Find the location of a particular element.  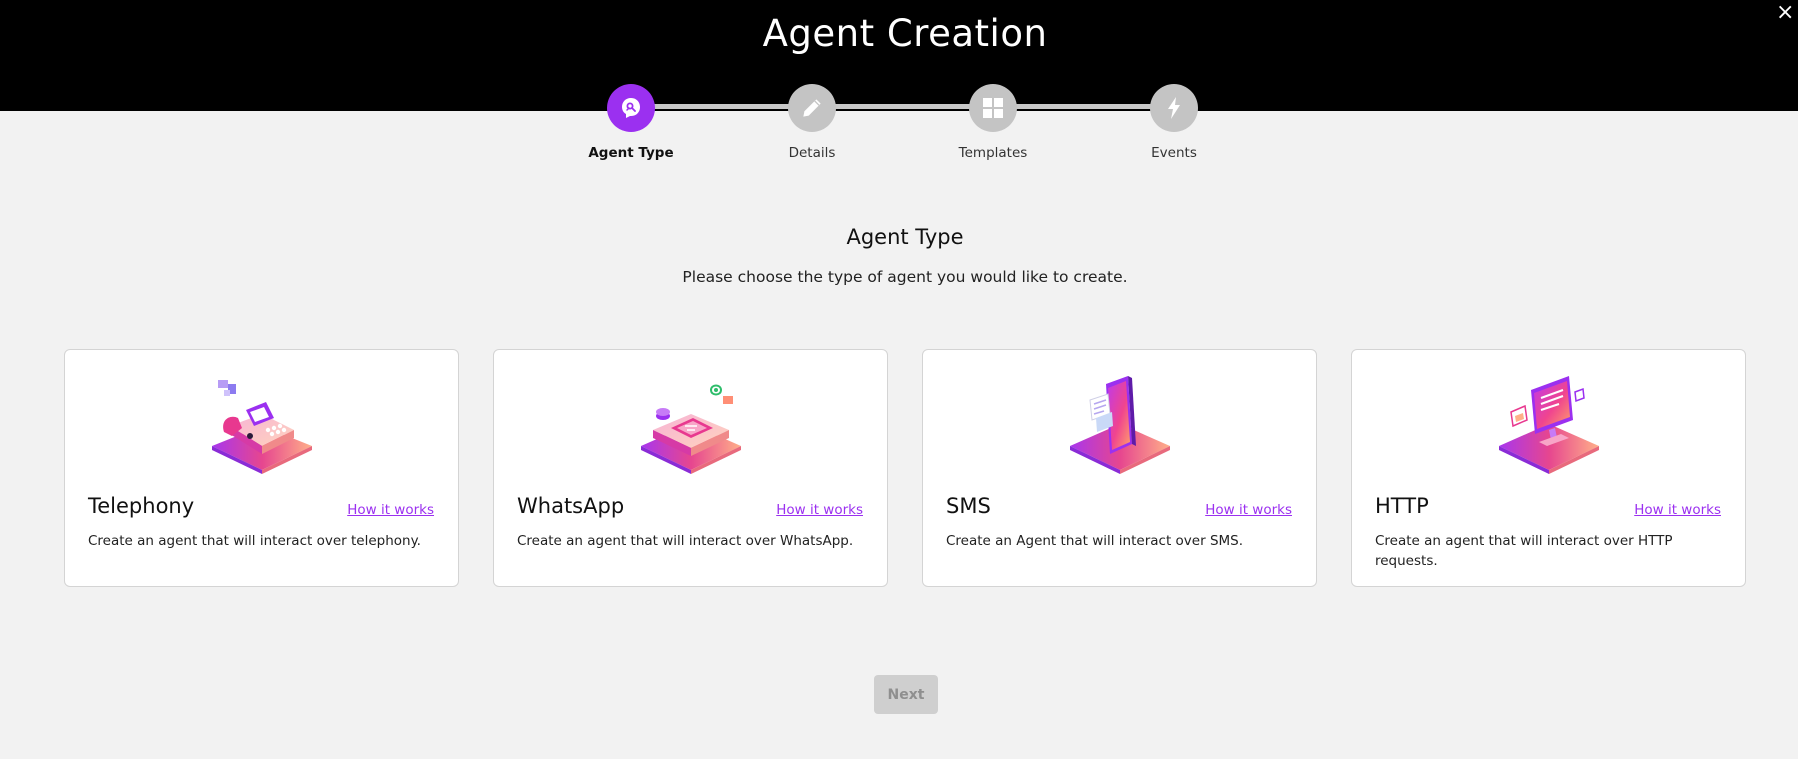

whatsapp-illustration is located at coordinates (690, 424).